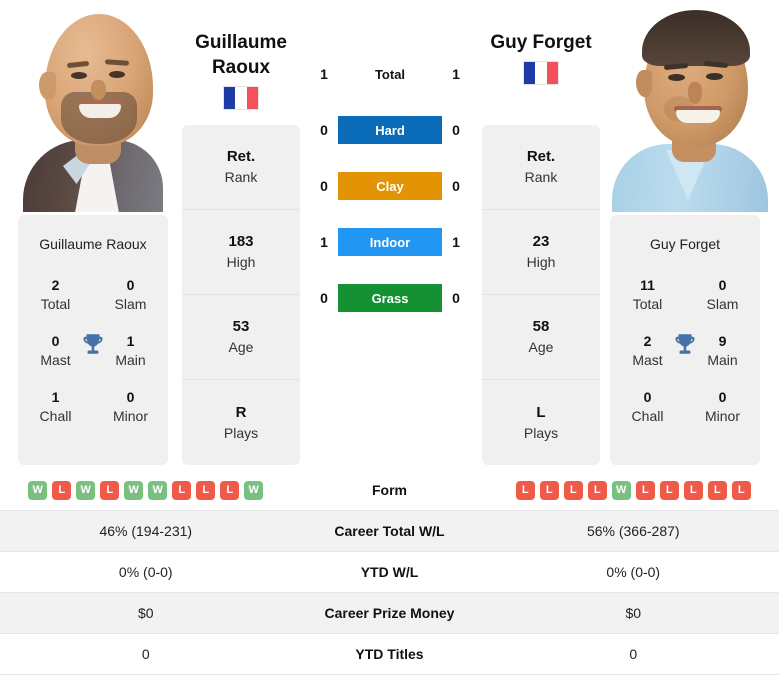 This screenshot has width=779, height=699. What do you see at coordinates (685, 295) in the screenshot?
I see `titles-row: 11 Total 0 Slam` at bounding box center [685, 295].